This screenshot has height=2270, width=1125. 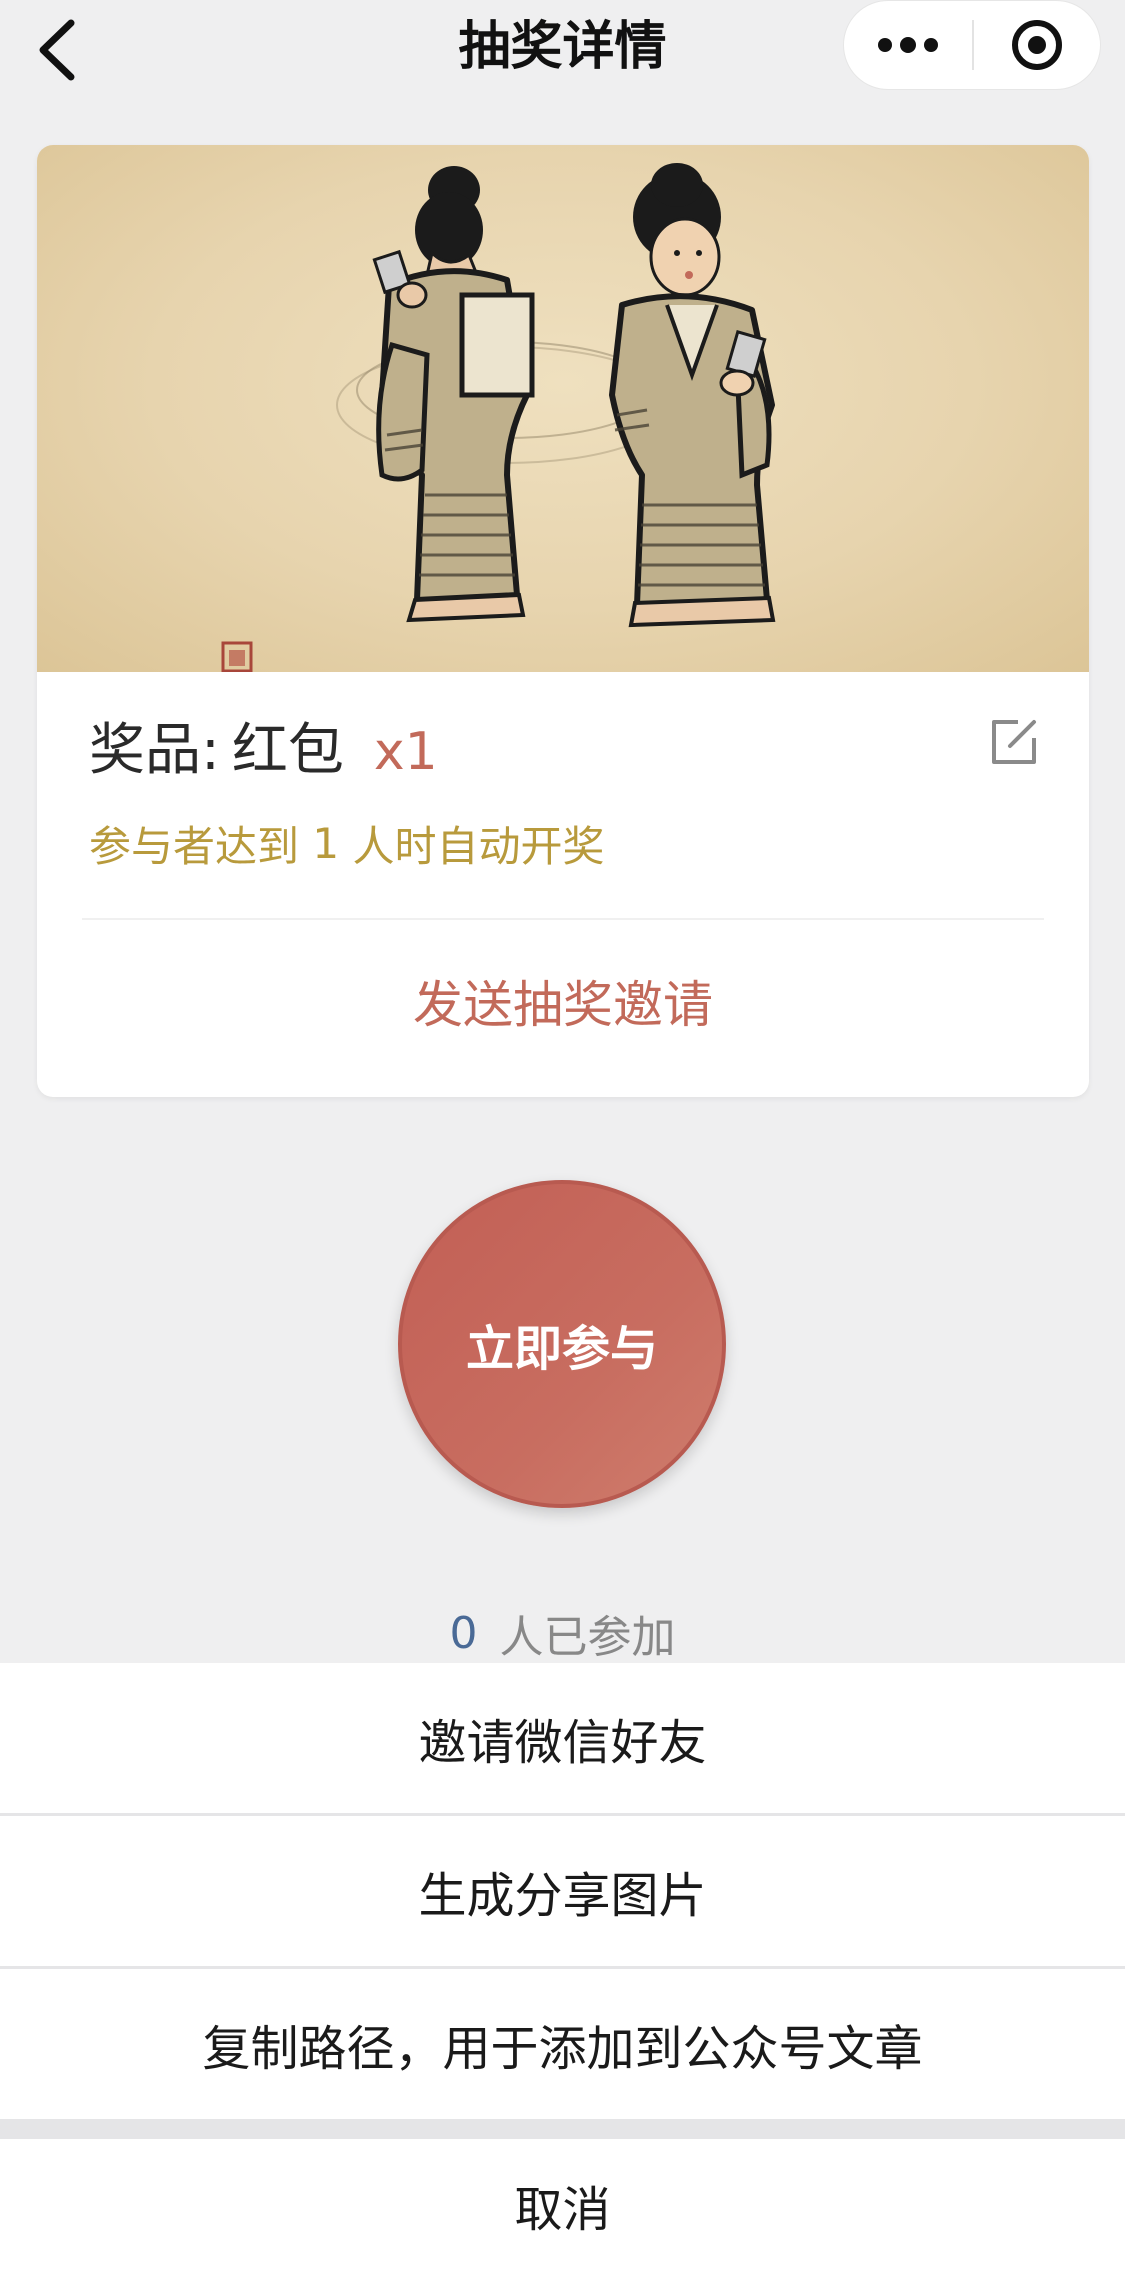 I want to click on rule-suffix: 人时自动开奖, so click(x=478, y=846).